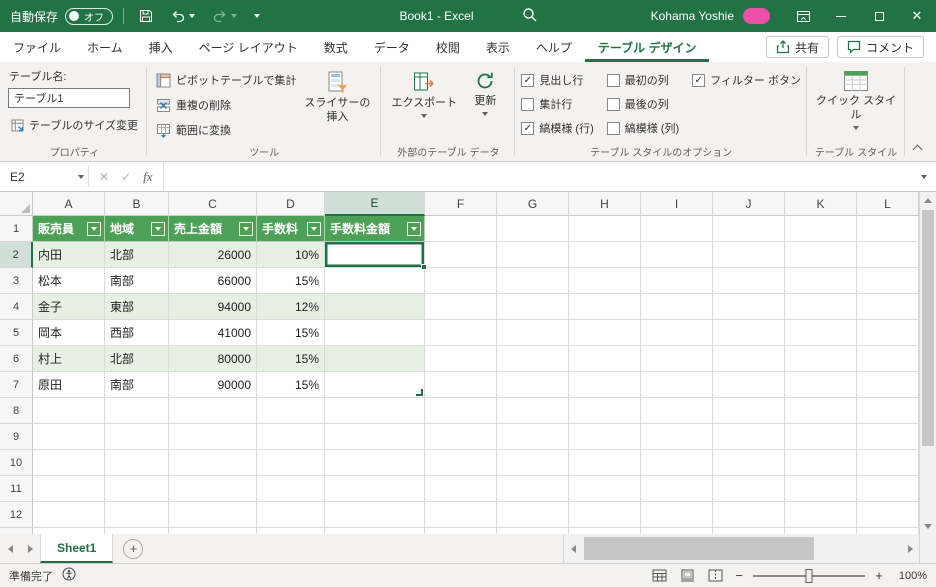 The height and width of the screenshot is (587, 936). Describe the element at coordinates (16, 515) in the screenshot. I see `row-header-12: 12` at that location.